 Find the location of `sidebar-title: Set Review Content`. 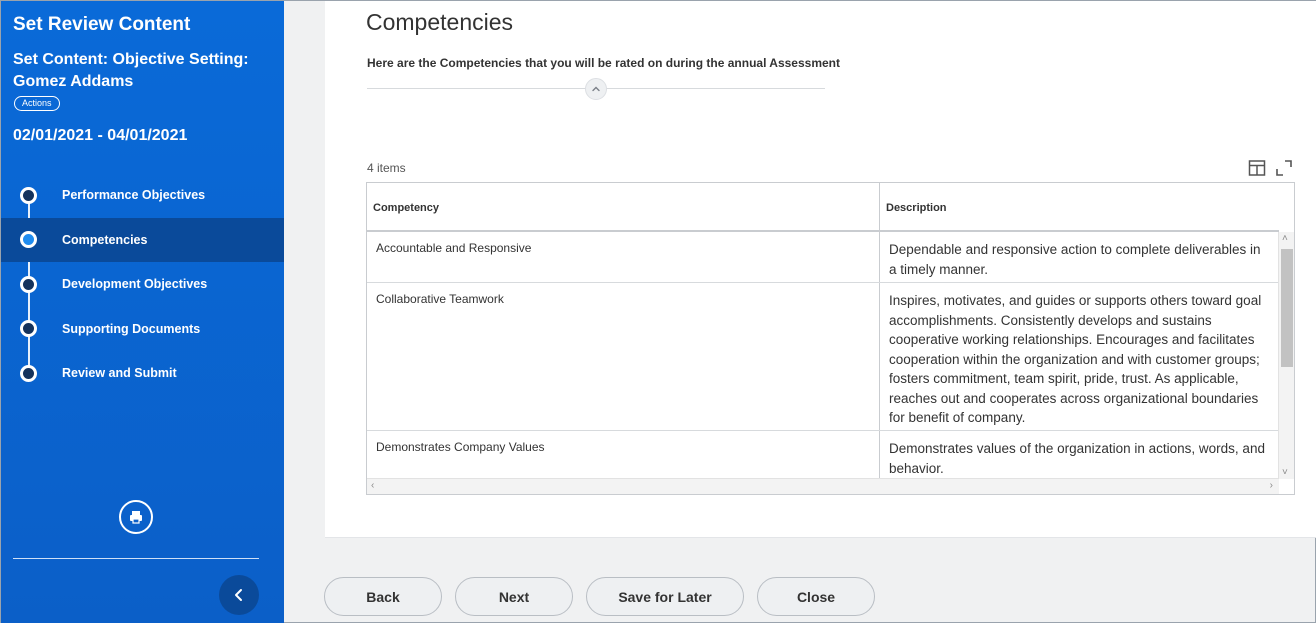

sidebar-title: Set Review Content is located at coordinates (102, 24).